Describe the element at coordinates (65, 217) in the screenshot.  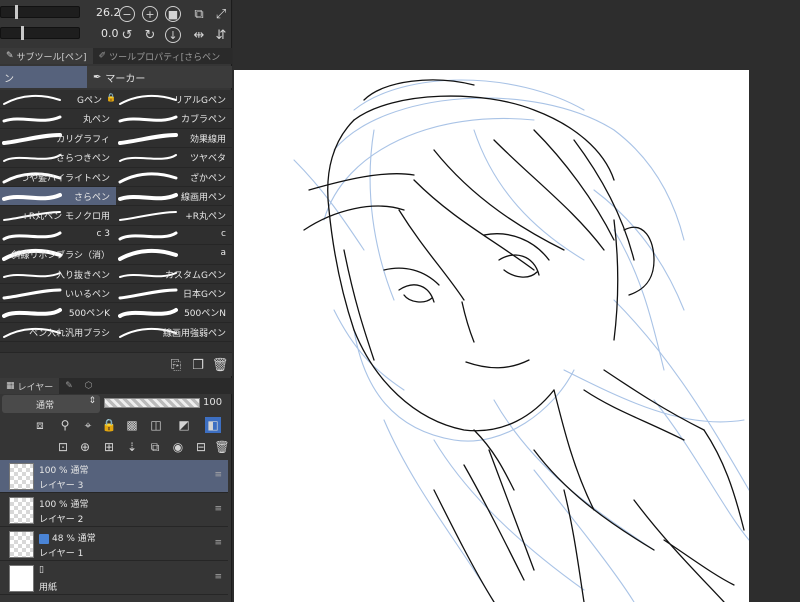
I see `brush-name: +R丸ペン モノクロ用` at that location.